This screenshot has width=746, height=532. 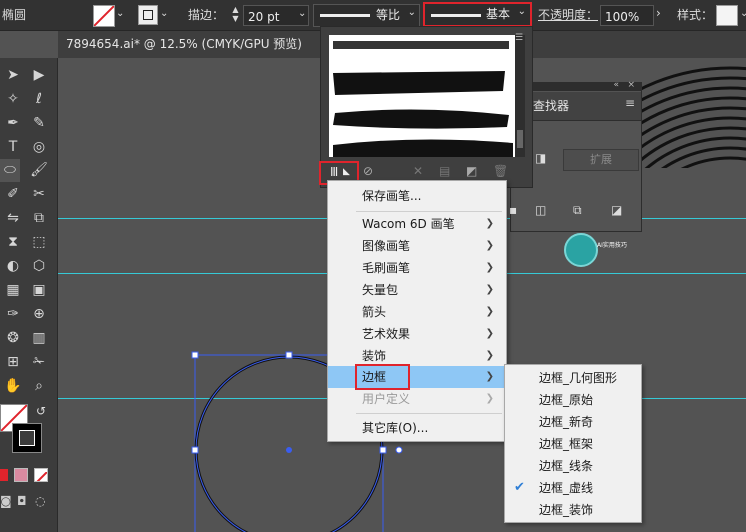 I want to click on draw-inside-icon: ◌, so click(x=40, y=501).